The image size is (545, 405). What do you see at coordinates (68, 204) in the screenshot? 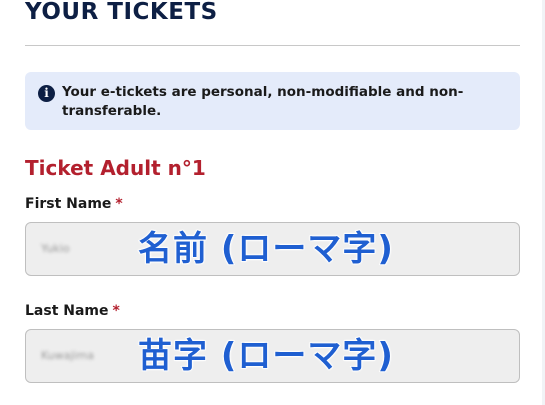
I see `first-name-label-text: First Name` at bounding box center [68, 204].